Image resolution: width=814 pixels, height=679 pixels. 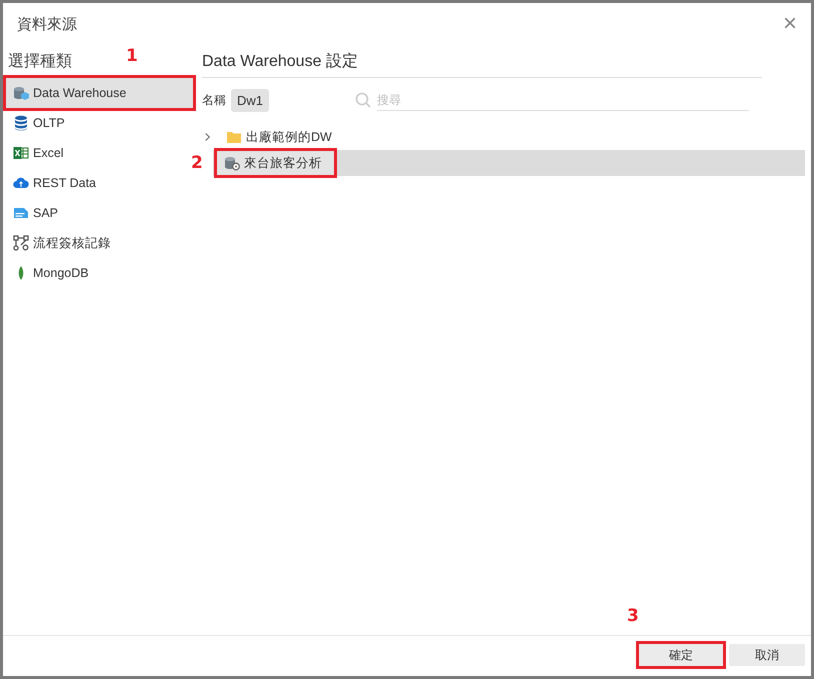 What do you see at coordinates (99, 153) in the screenshot?
I see `sidebar-item: Excel` at bounding box center [99, 153].